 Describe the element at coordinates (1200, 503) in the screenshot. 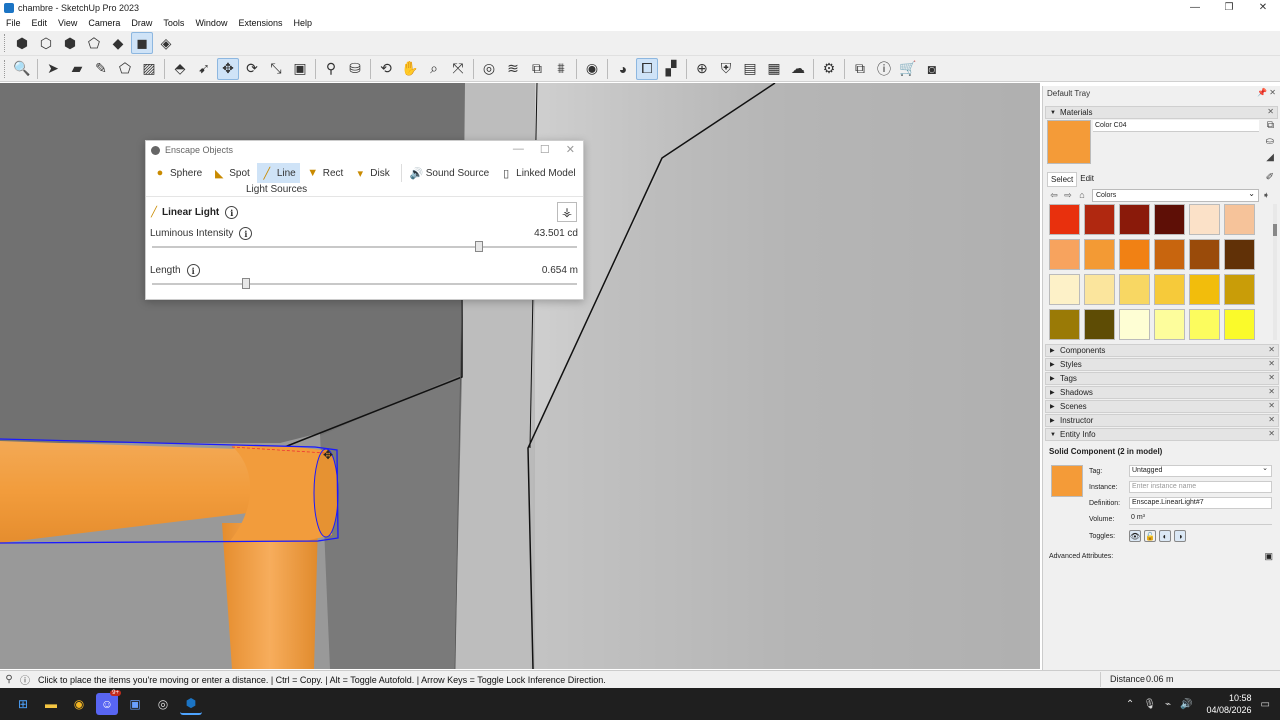

I see `definition-input: Enscape.LinearLight#7` at that location.